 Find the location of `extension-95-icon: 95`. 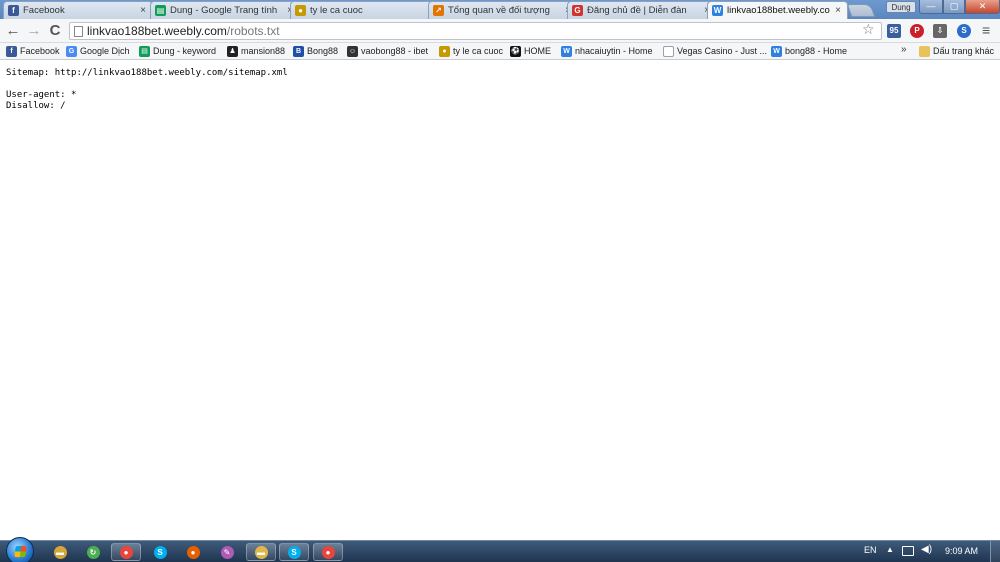

extension-95-icon: 95 is located at coordinates (894, 31).